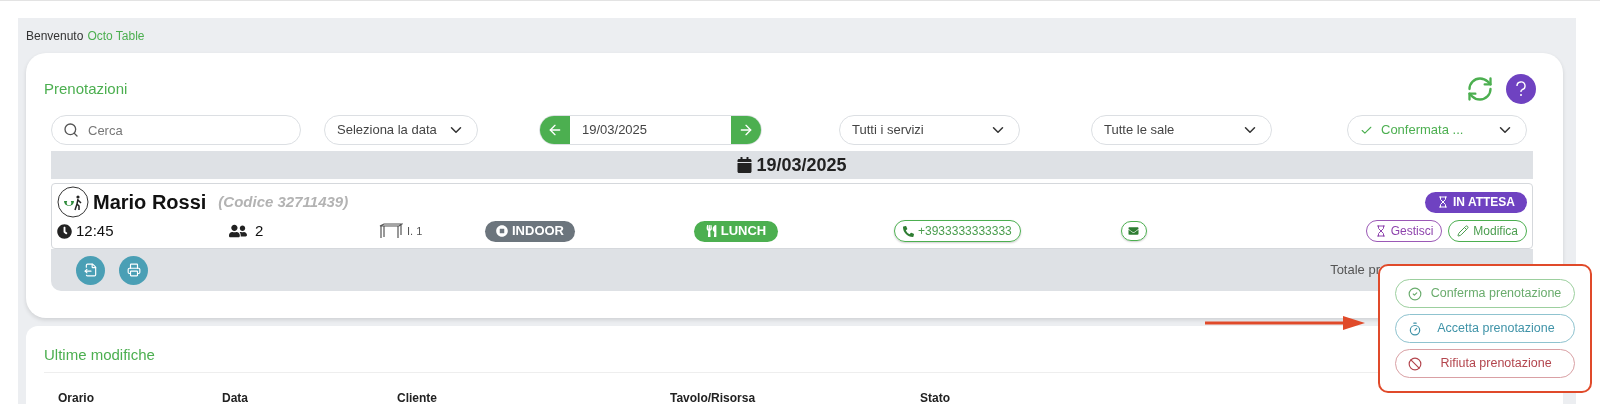  I want to click on card-title: Prenotazioni, so click(86, 88).